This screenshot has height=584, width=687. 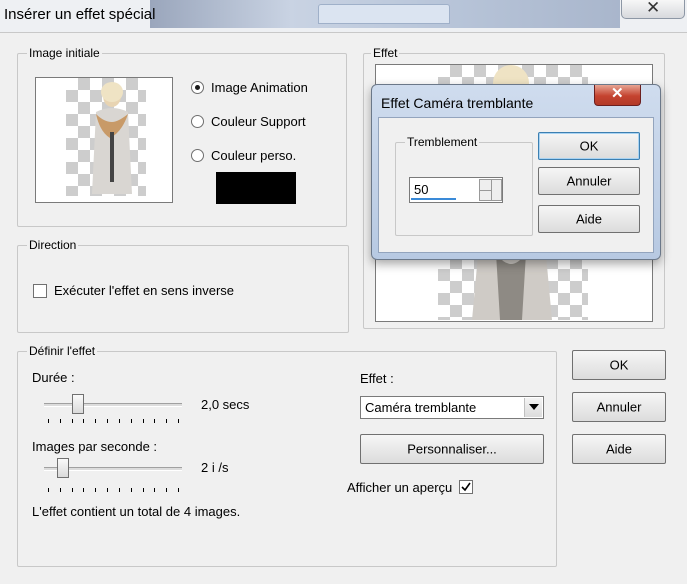 I want to click on duration-value: 2,0 secs, so click(x=225, y=404).